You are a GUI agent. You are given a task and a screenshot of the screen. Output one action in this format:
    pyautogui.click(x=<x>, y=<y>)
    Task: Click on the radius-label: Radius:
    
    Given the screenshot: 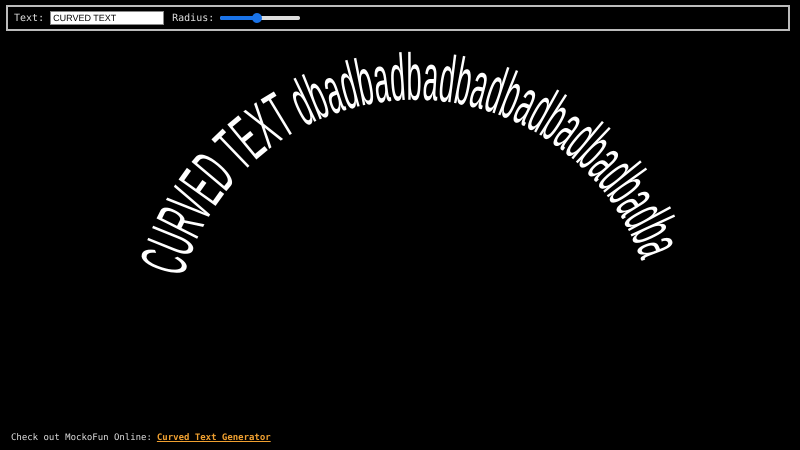 What is the action you would take?
    pyautogui.click(x=193, y=18)
    